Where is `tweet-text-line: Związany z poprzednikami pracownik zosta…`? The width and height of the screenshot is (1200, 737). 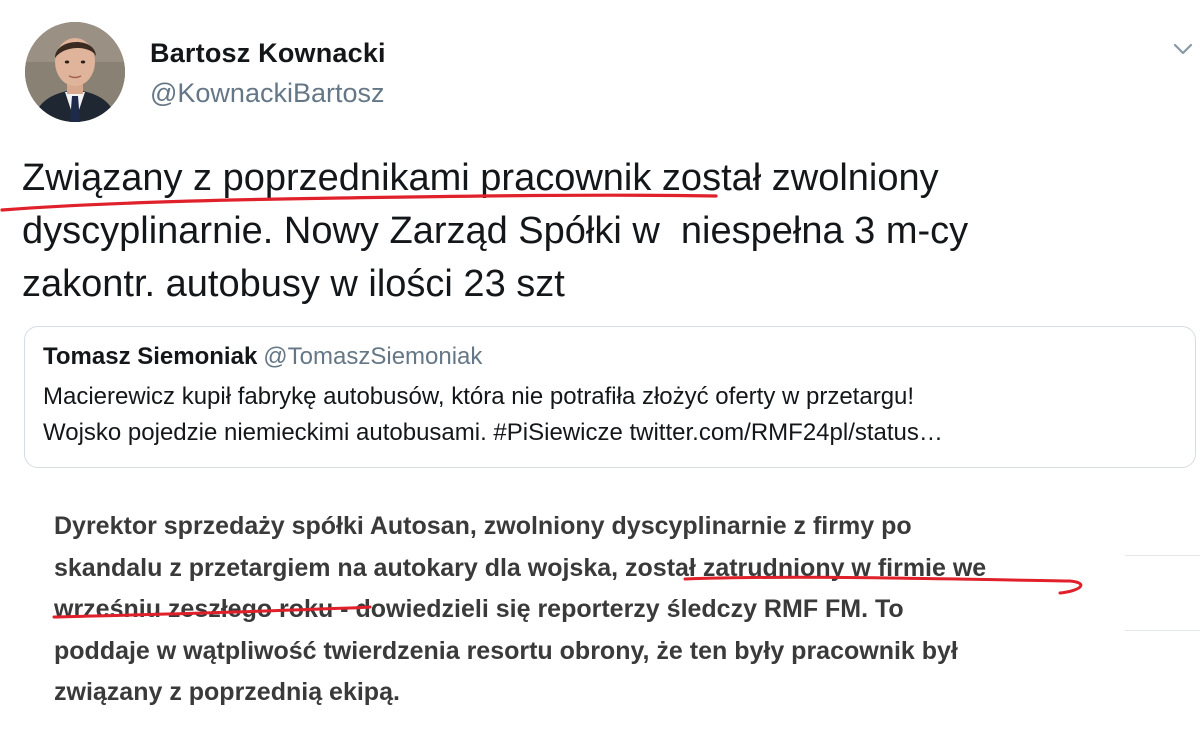 tweet-text-line: Związany z poprzednikami pracownik zosta… is located at coordinates (480, 178).